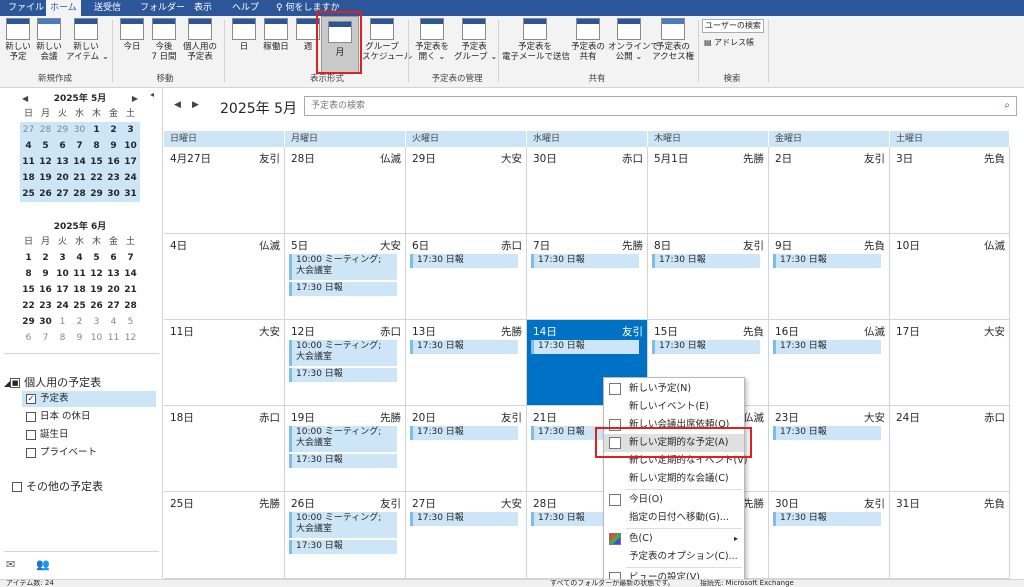 The width and height of the screenshot is (1024, 587). What do you see at coordinates (1007, 106) in the screenshot?
I see `search-icon: ⌕` at bounding box center [1007, 106].